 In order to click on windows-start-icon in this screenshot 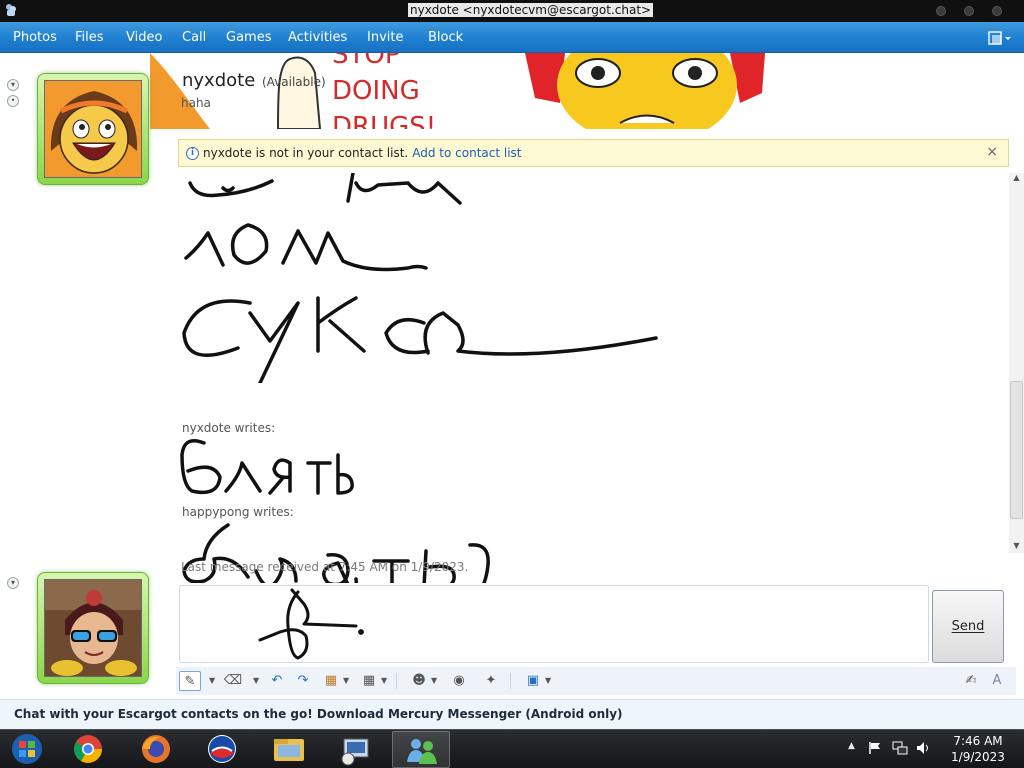, I will do `click(27, 749)`.